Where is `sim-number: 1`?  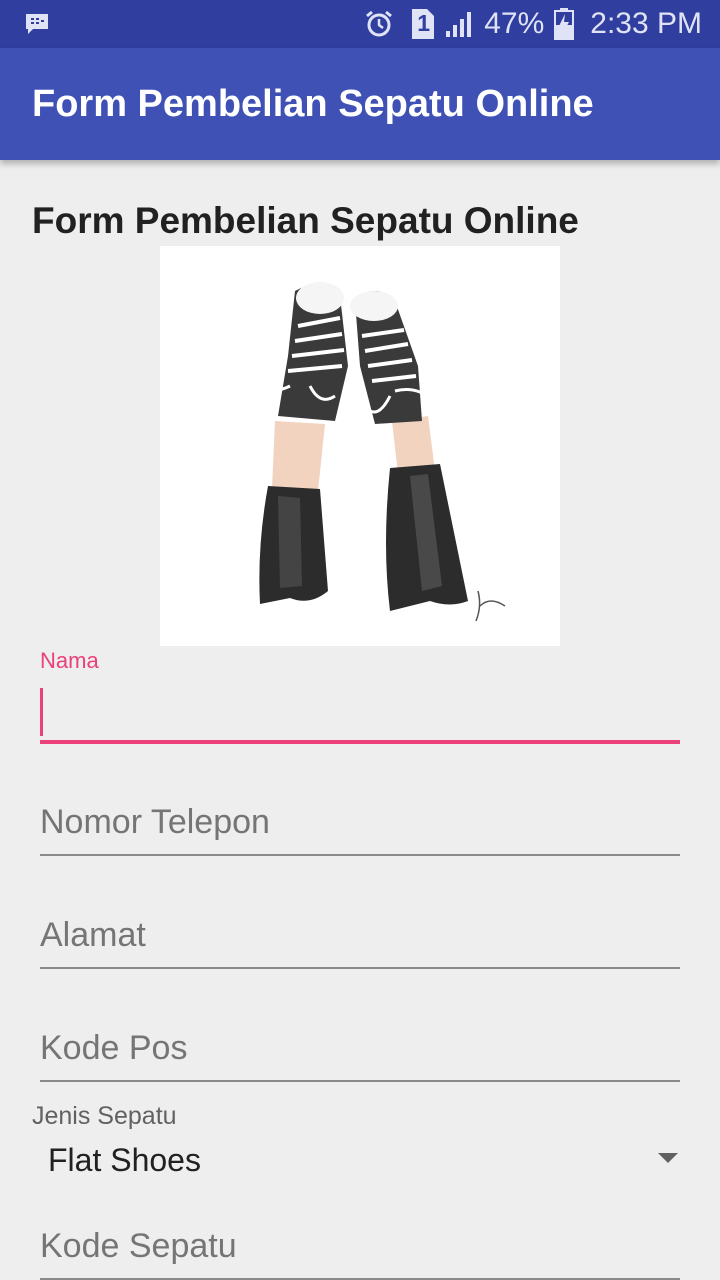 sim-number: 1 is located at coordinates (424, 23).